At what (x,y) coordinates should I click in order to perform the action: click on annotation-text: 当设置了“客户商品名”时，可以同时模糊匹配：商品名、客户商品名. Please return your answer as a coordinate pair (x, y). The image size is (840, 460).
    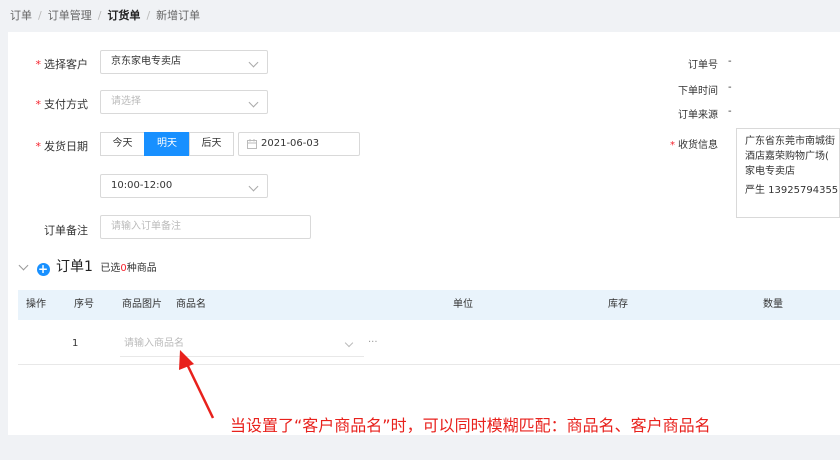
    Looking at the image, I should click on (470, 425).